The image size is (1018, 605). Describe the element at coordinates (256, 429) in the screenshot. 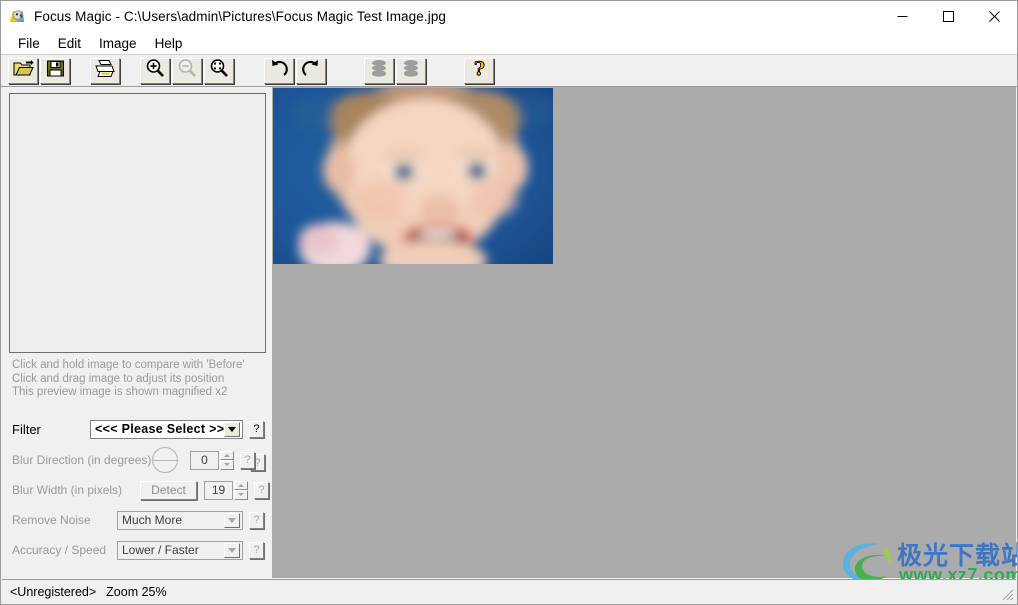

I see `filter-help-button: ?` at that location.